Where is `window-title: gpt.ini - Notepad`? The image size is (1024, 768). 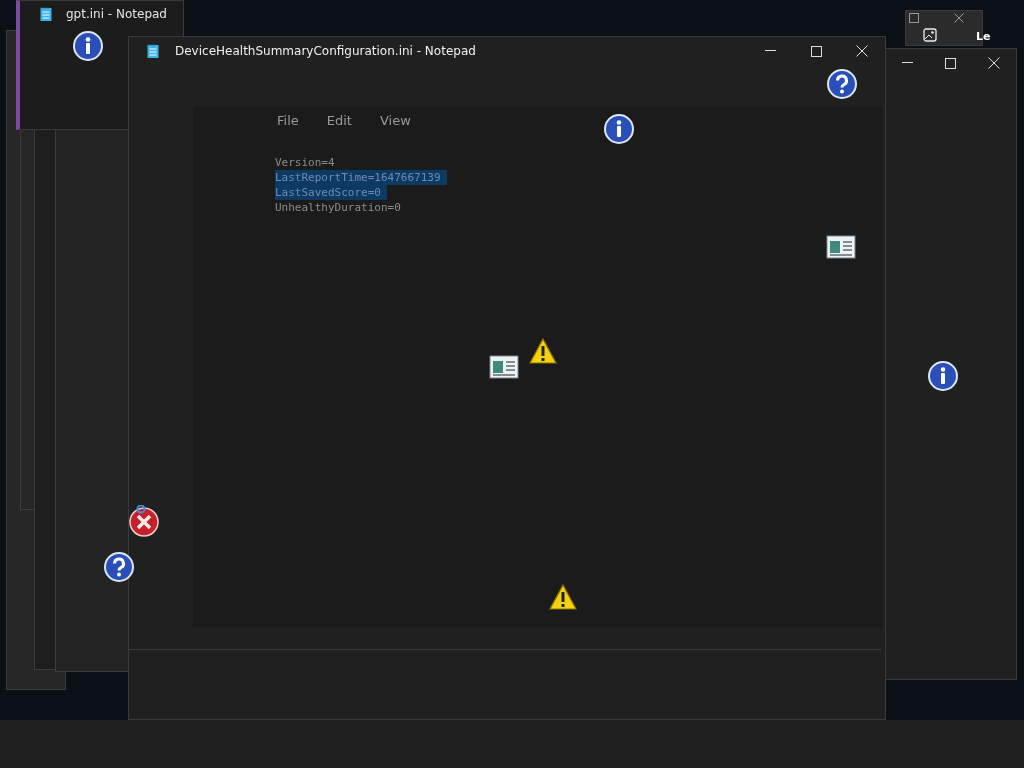
window-title: gpt.ini - Notepad is located at coordinates (116, 14).